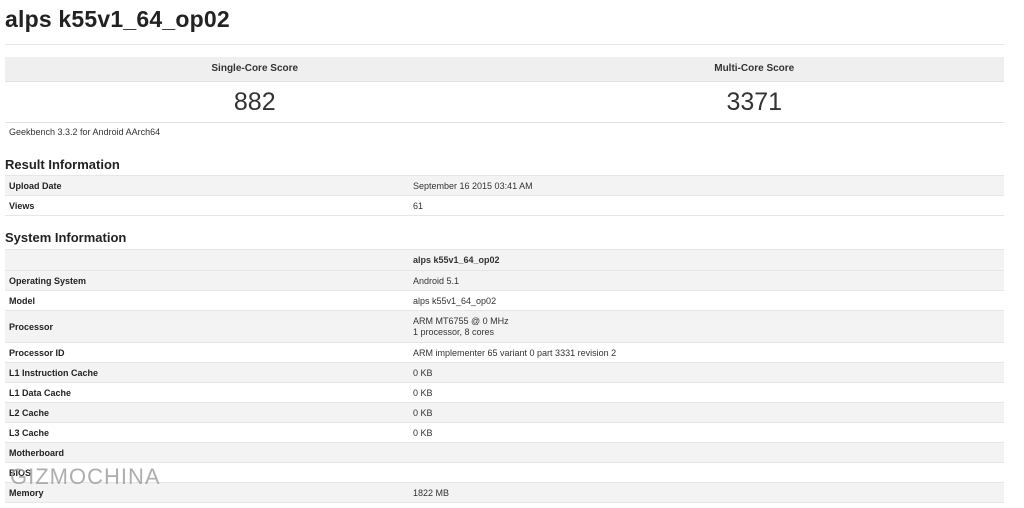 The height and width of the screenshot is (508, 1024). I want to click on table-row: Motherboard, so click(504, 452).